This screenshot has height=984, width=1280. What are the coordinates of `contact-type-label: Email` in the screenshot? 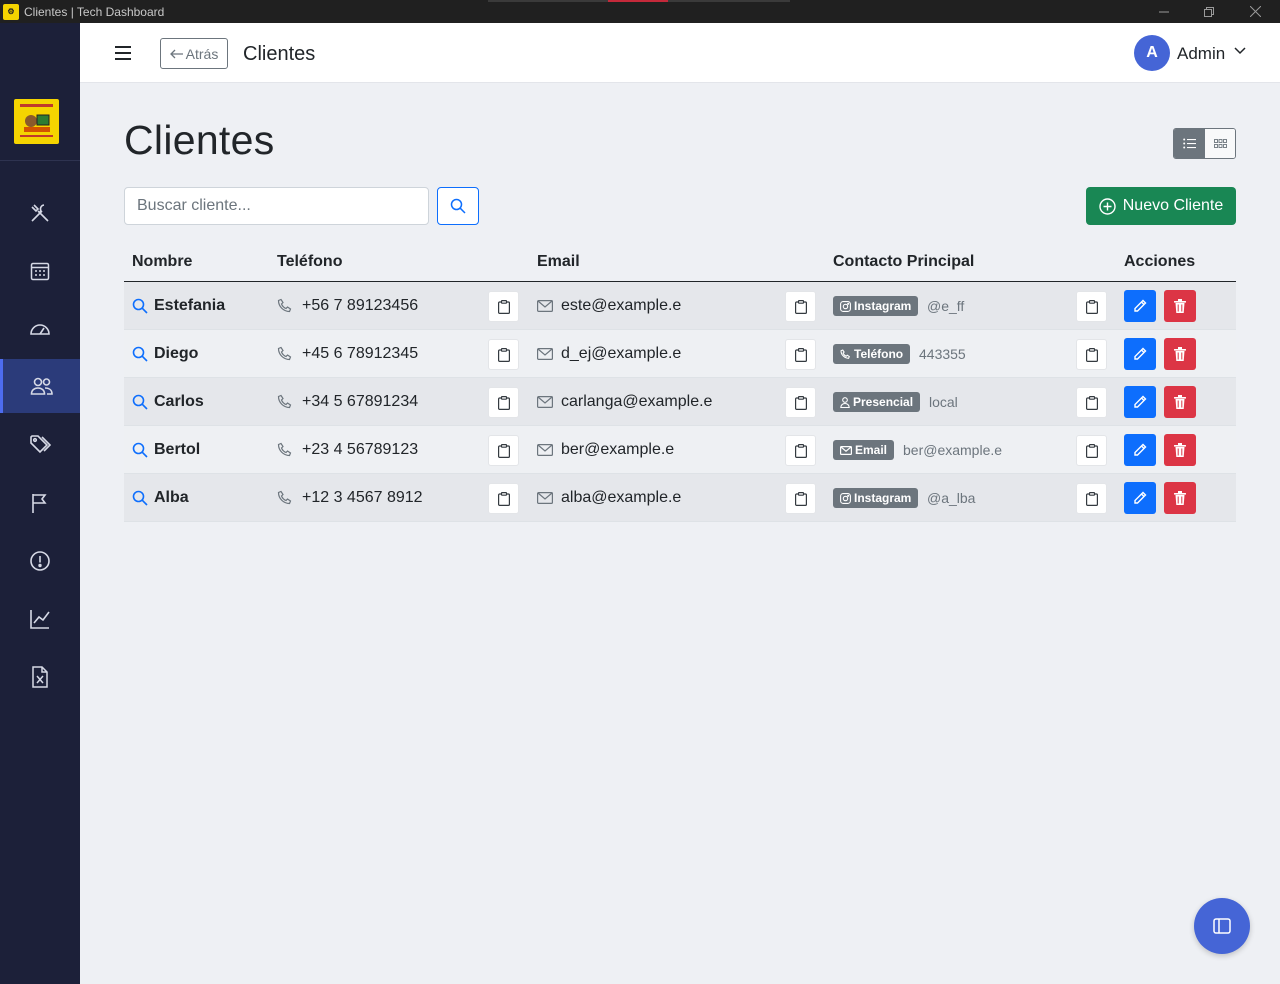 It's located at (871, 450).